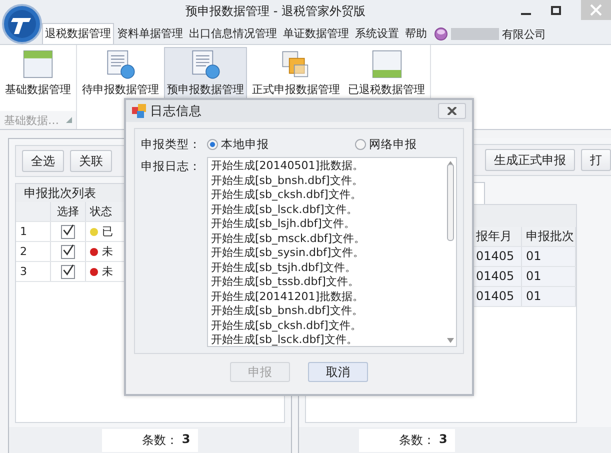  What do you see at coordinates (150, 33) in the screenshot?
I see `menu-tab: 资料单据管理` at bounding box center [150, 33].